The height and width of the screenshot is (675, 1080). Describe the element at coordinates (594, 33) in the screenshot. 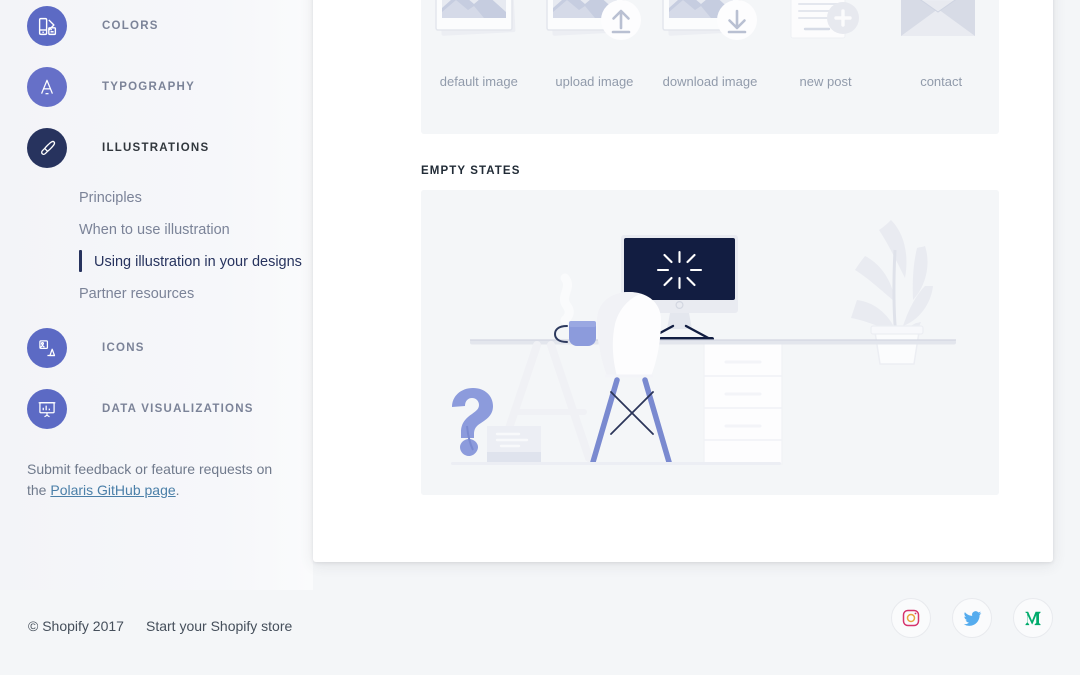

I see `photo-stack-upload-icon` at that location.